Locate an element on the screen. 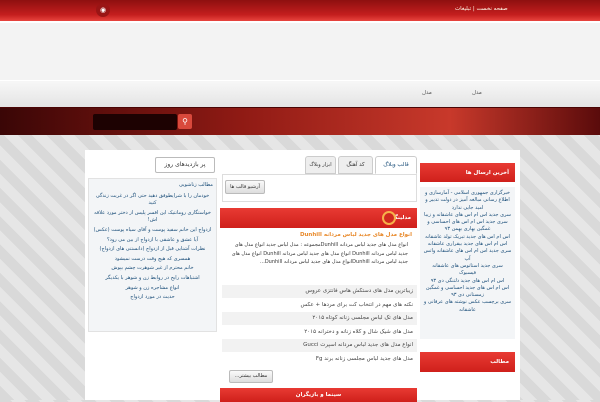 This screenshot has height=402, width=600. latest-post-link: اس ام اس های جدید تبریک تولد عاشقانه is located at coordinates (467, 237).